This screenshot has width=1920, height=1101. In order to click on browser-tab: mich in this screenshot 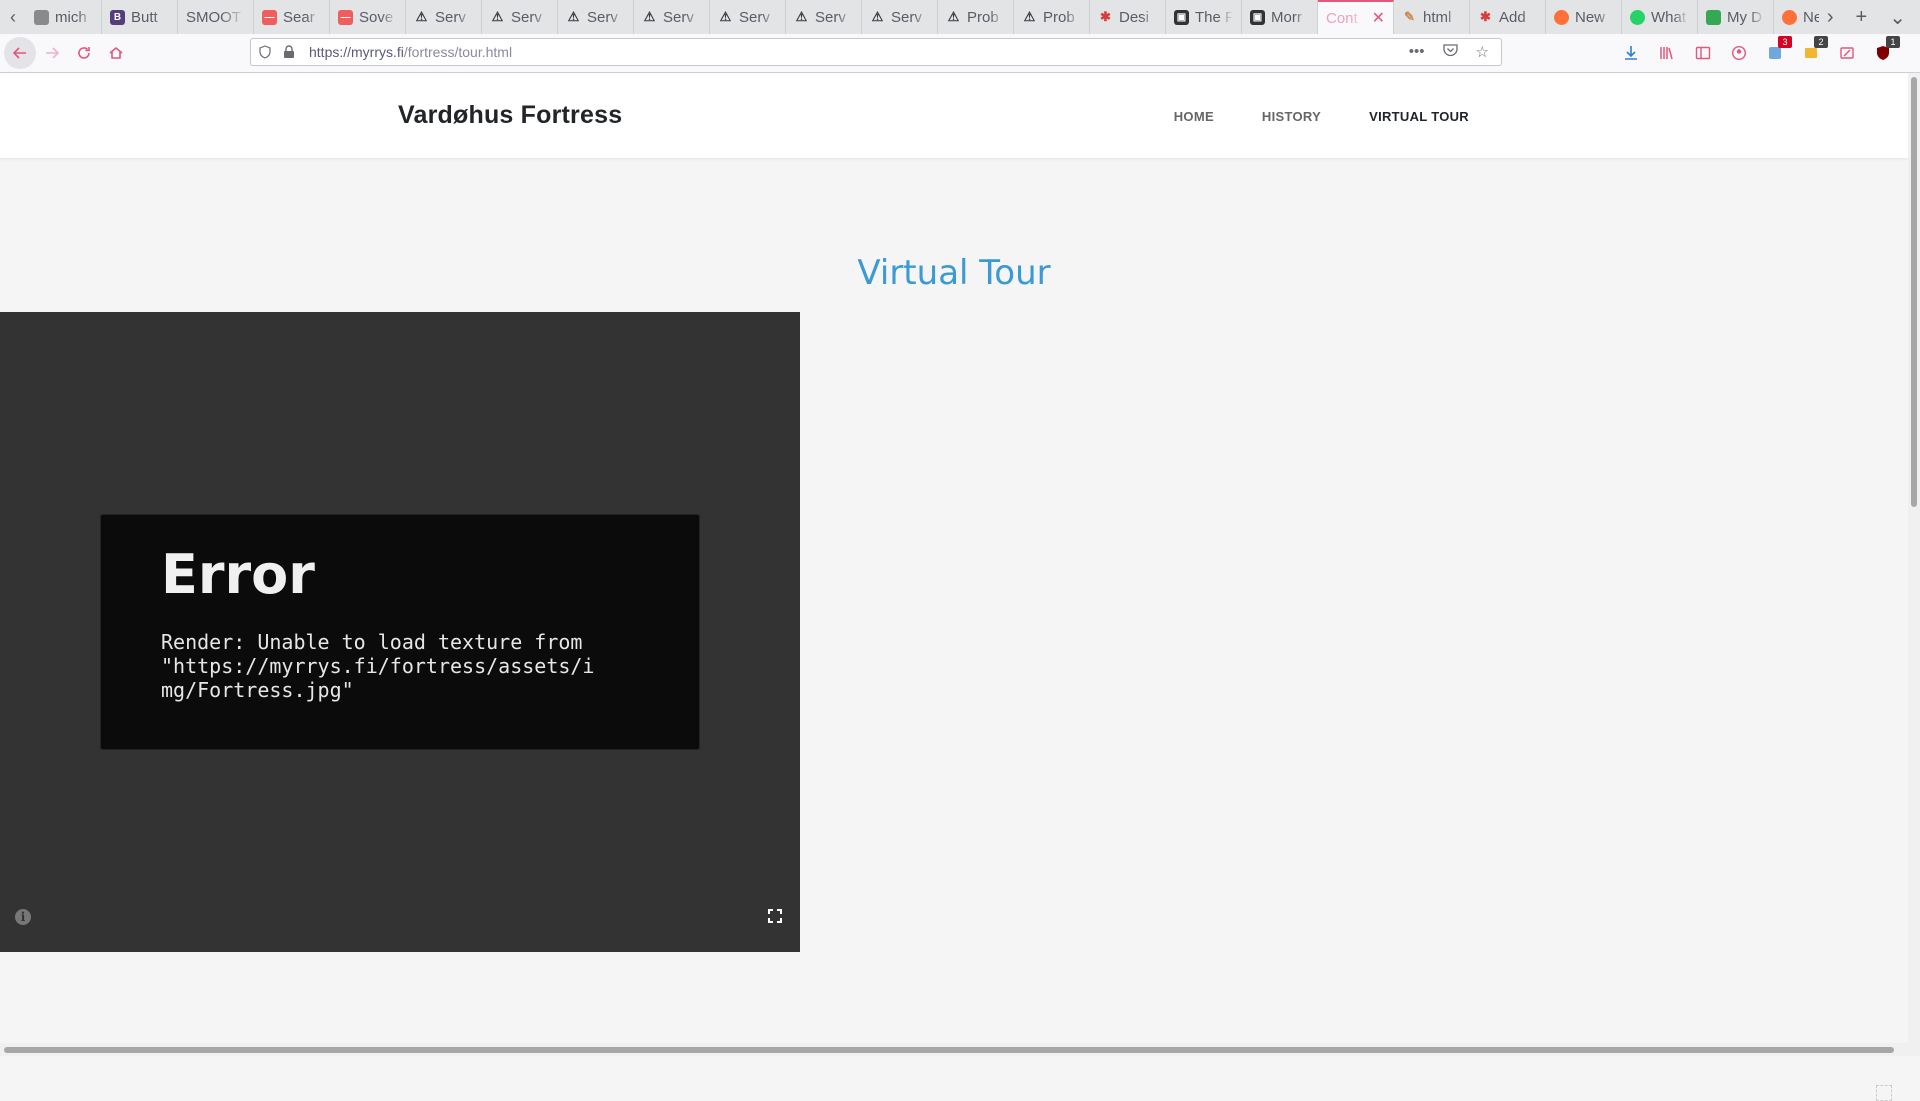, I will do `click(64, 17)`.